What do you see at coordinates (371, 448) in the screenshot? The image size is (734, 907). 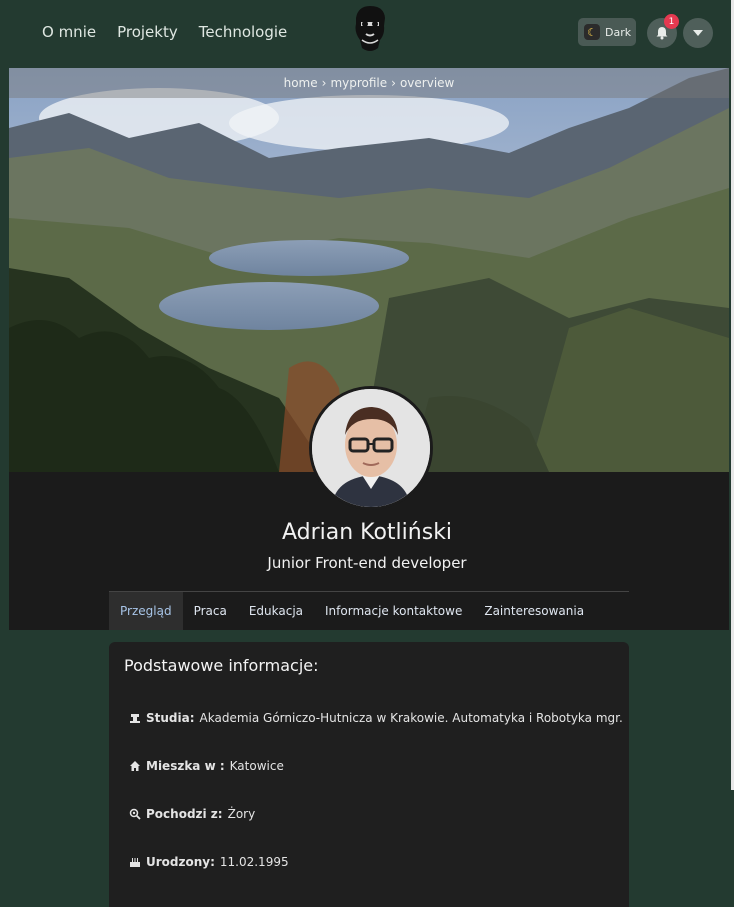 I see `avatar` at bounding box center [371, 448].